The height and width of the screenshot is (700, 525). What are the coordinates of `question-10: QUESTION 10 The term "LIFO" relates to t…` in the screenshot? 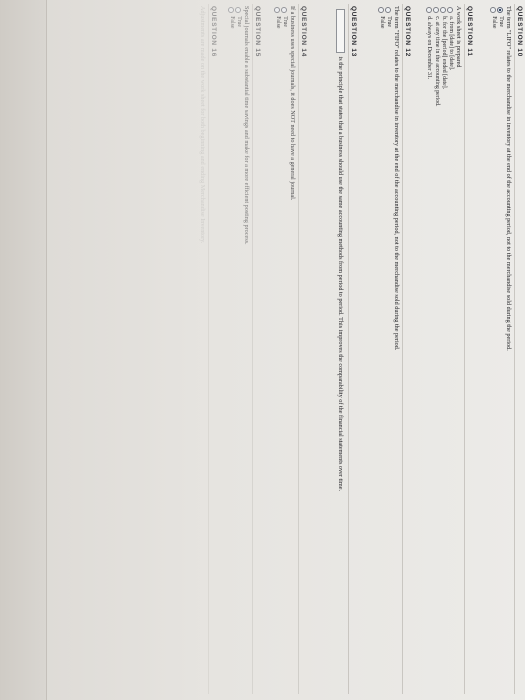 It's located at (506, 349).